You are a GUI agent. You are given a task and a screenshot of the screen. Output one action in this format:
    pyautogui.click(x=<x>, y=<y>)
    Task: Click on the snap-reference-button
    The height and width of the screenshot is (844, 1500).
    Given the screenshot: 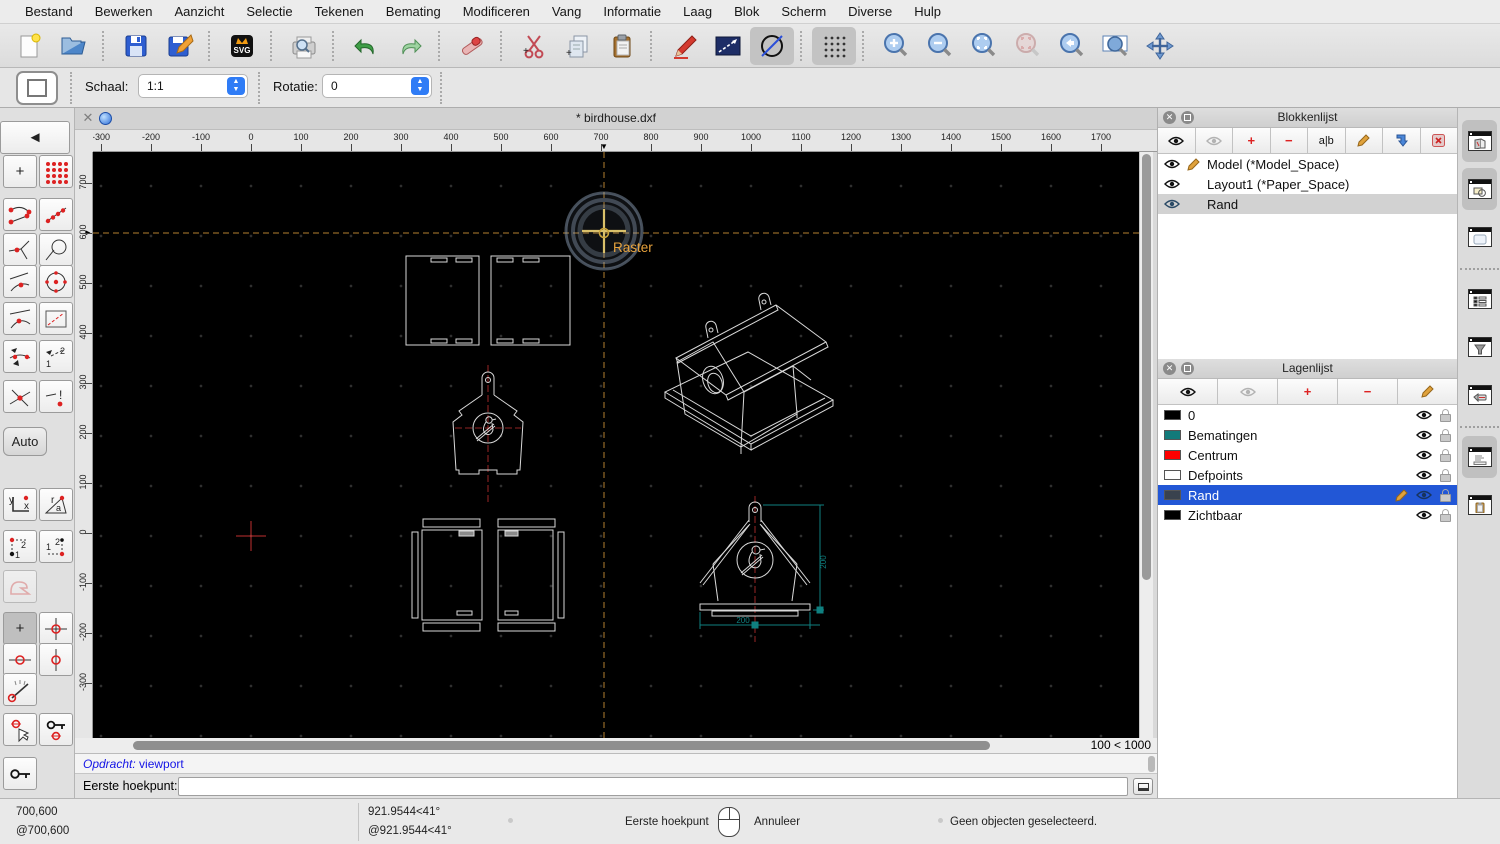 What is the action you would take?
    pyautogui.click(x=56, y=318)
    